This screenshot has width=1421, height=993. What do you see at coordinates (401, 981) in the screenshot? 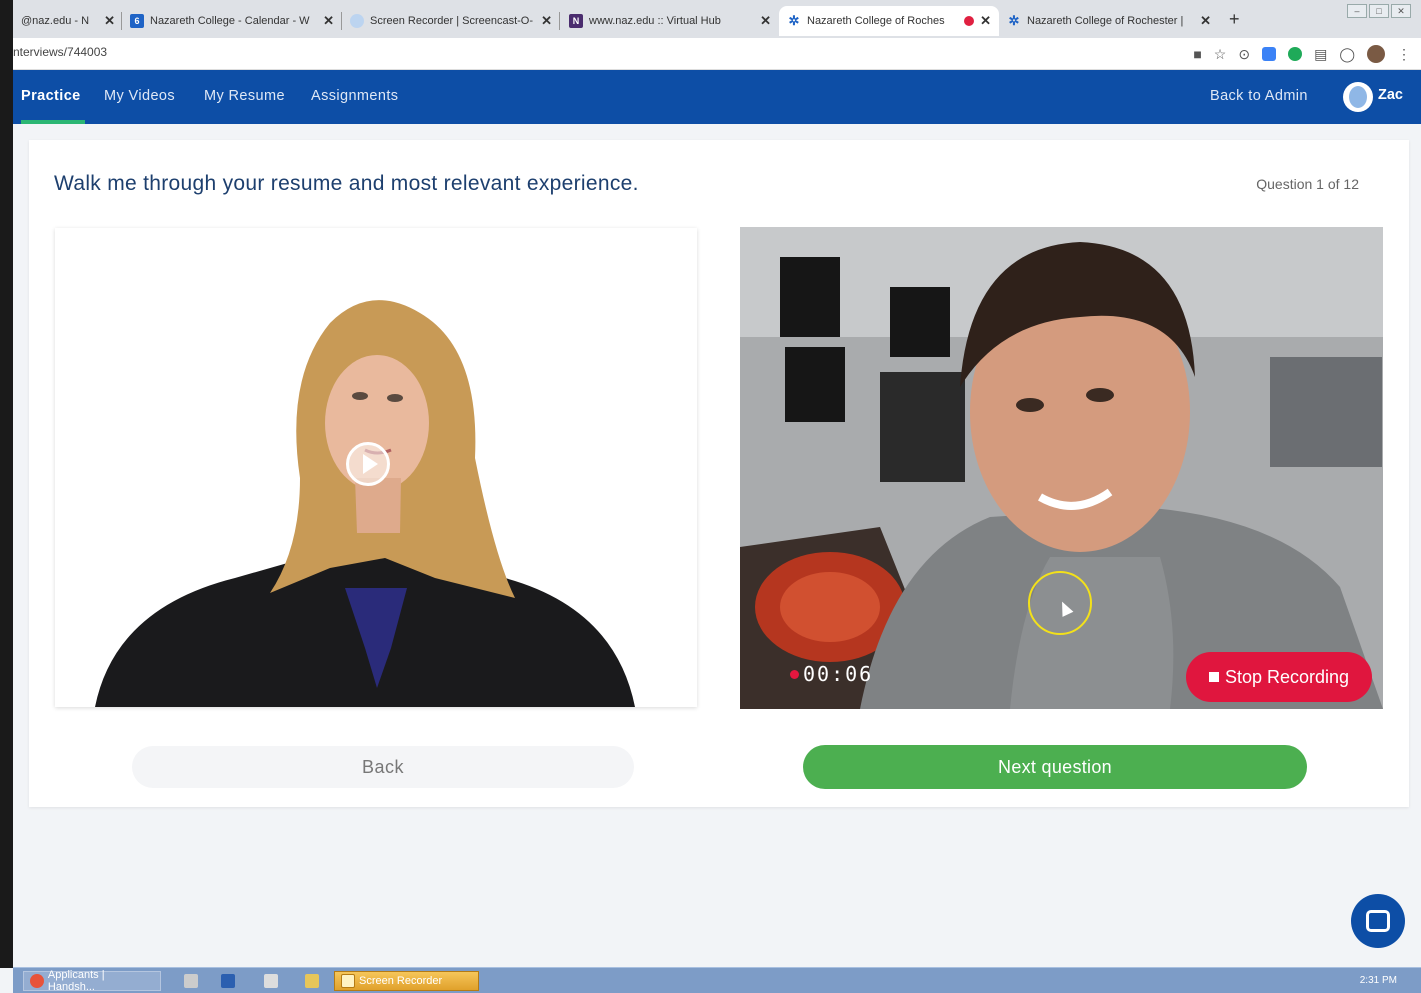
I see `taskbar-item-label: Screen Recorder` at bounding box center [401, 981].